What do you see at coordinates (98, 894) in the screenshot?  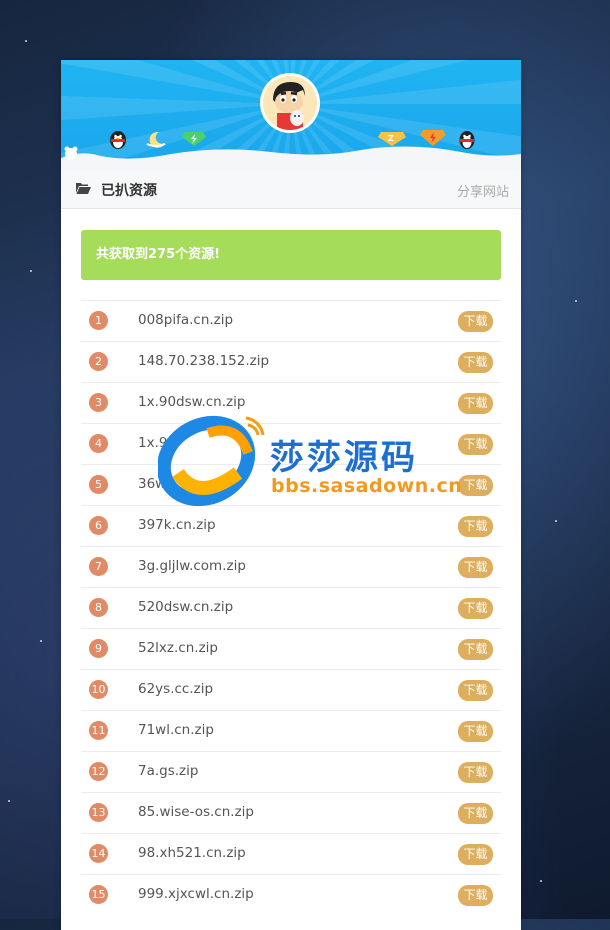 I see `item-number-badge: 15` at bounding box center [98, 894].